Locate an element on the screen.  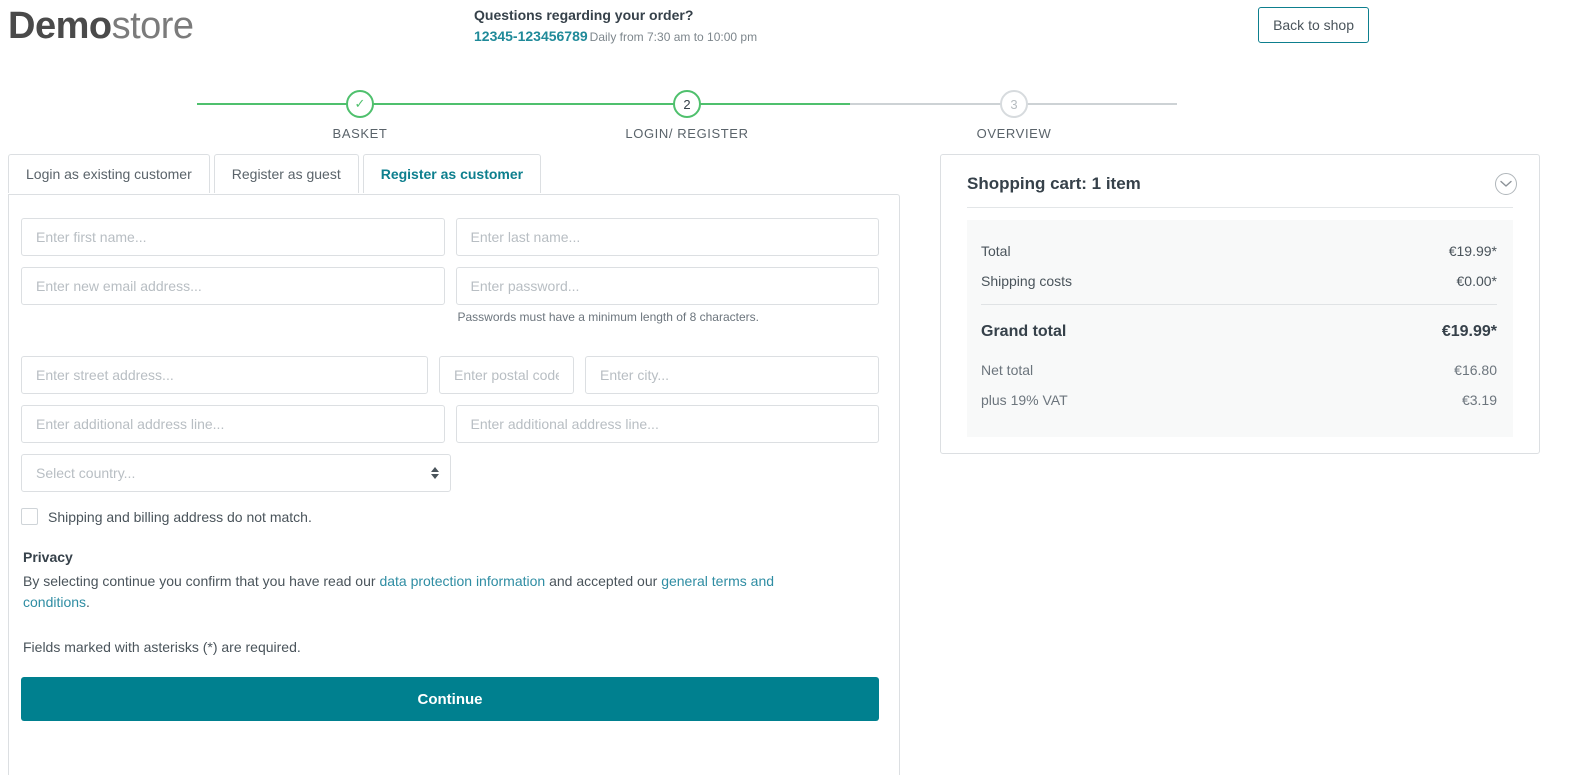
step-node-login-register: 2 is located at coordinates (687, 104).